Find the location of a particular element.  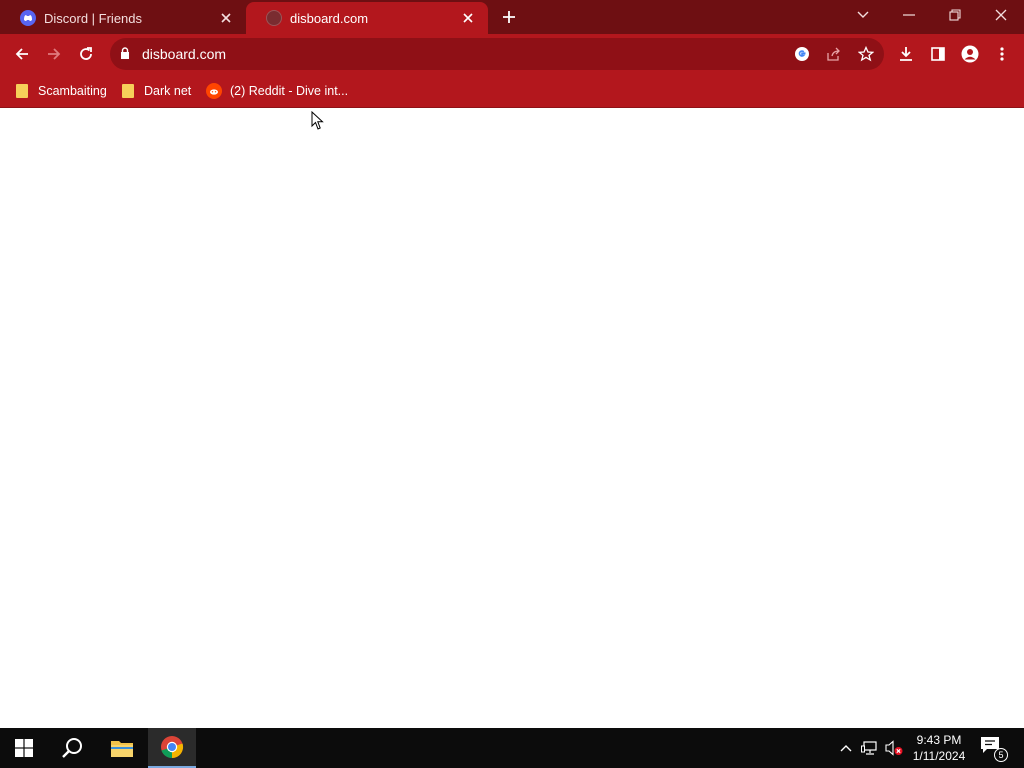

file-explorer-button is located at coordinates (122, 748).